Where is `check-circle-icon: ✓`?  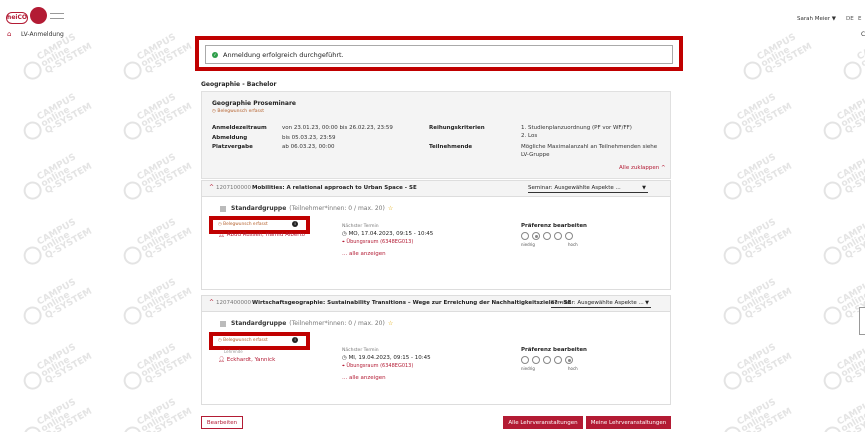
check-circle-icon: ✓ is located at coordinates (215, 54).